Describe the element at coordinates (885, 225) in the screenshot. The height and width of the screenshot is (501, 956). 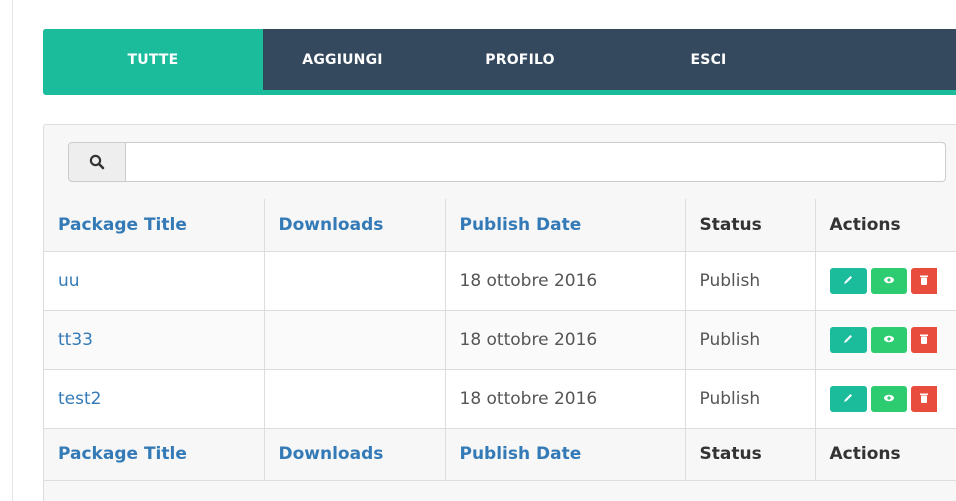
I see `column-header-actions: Actions` at that location.